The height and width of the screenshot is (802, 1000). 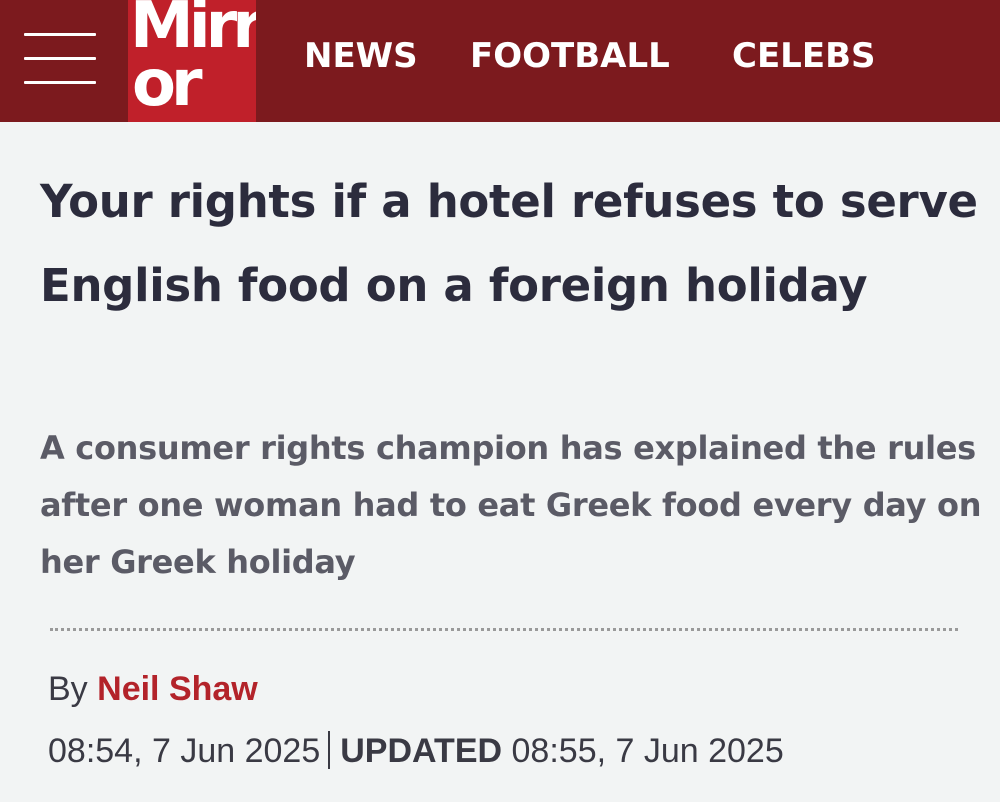 I want to click on mirror-logo: Mirr or, so click(x=192, y=61).